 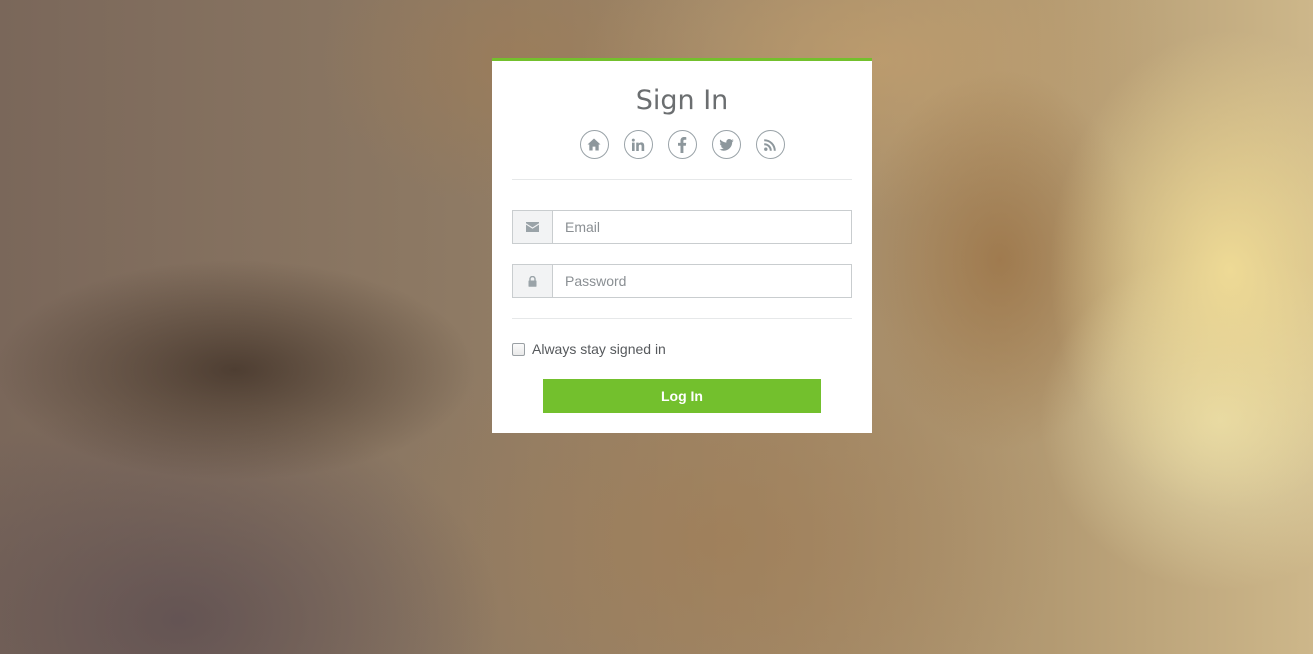 I want to click on password-input, so click(x=702, y=281).